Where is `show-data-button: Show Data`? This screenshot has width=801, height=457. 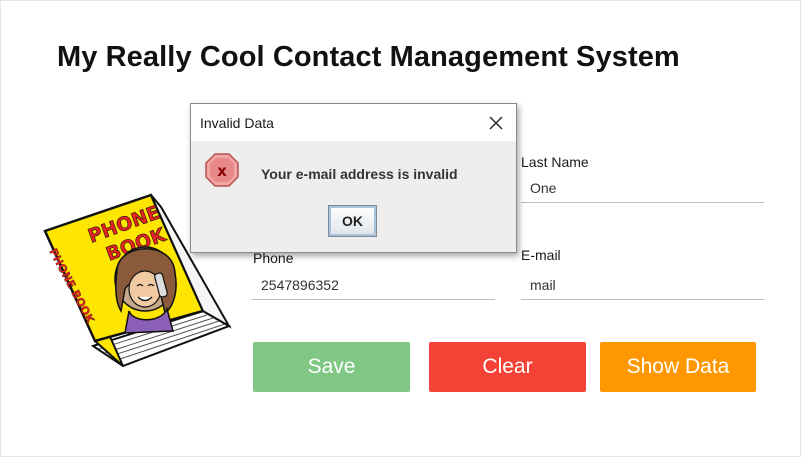
show-data-button: Show Data is located at coordinates (678, 367).